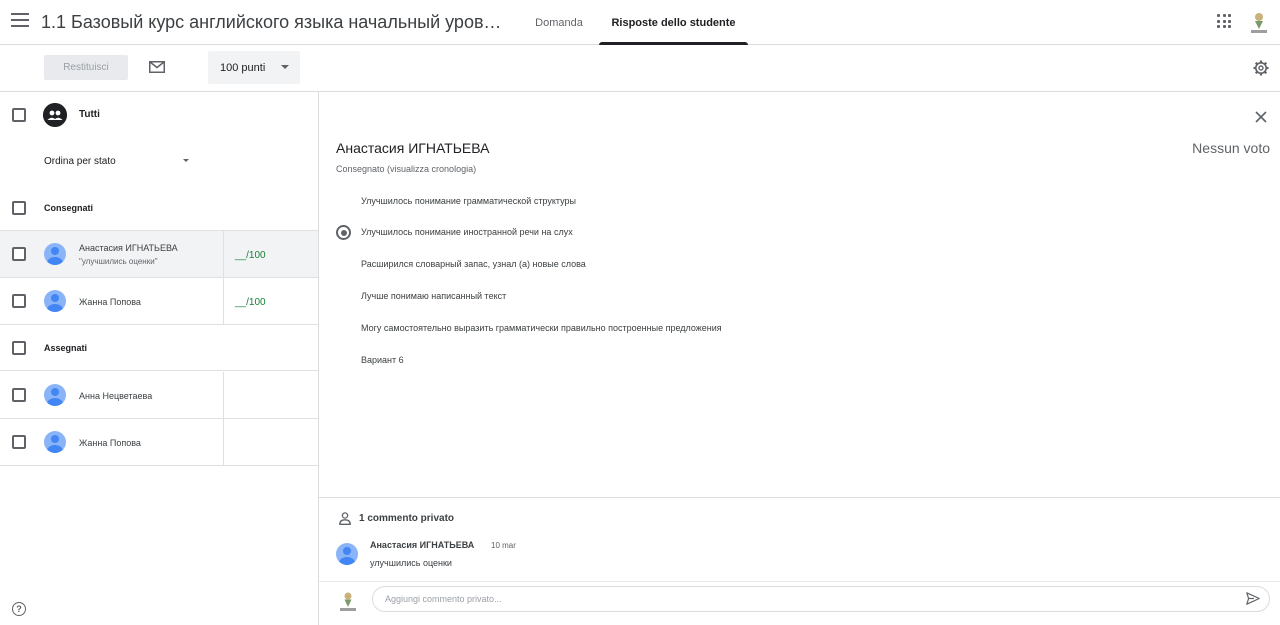 The width and height of the screenshot is (1280, 625). What do you see at coordinates (1231, 148) in the screenshot?
I see `grade-status: Nessun voto` at bounding box center [1231, 148].